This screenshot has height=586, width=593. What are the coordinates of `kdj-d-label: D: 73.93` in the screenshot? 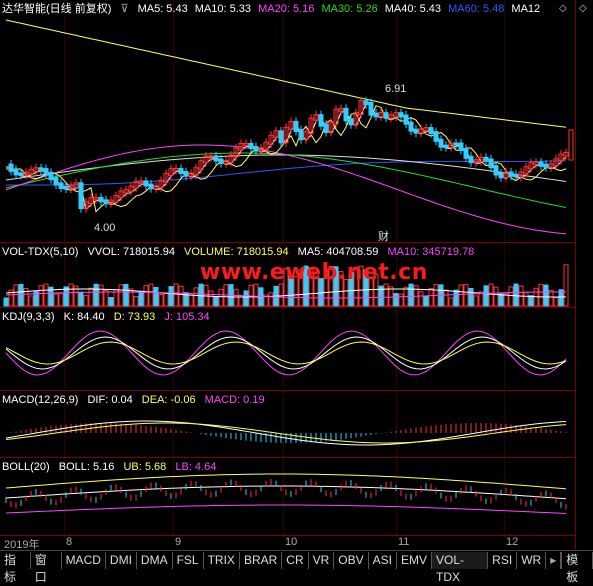 It's located at (134, 317).